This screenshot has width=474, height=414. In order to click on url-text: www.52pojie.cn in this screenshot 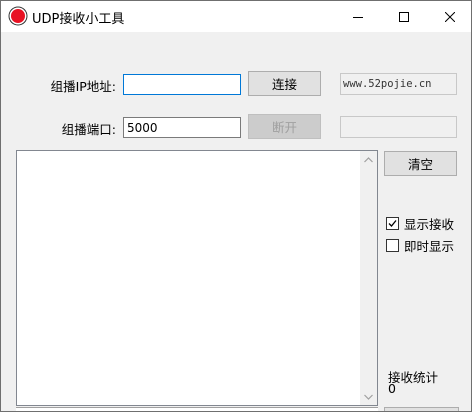, I will do `click(387, 84)`.